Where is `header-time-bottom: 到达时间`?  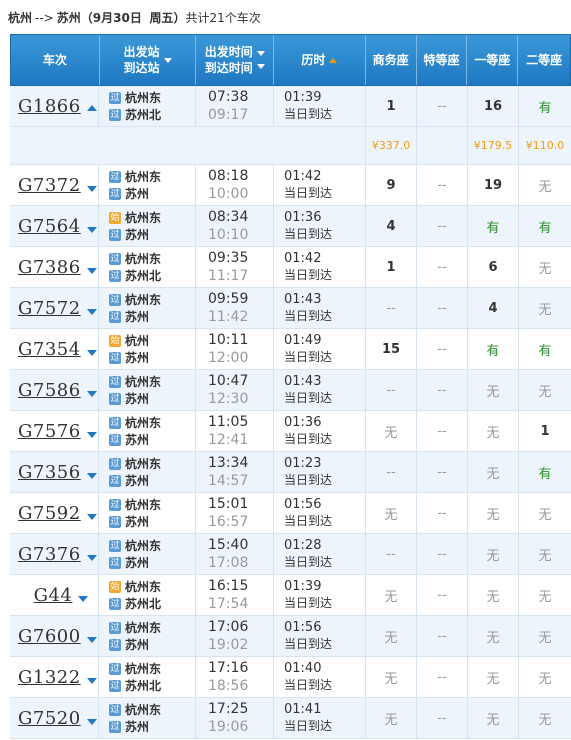
header-time-bottom: 到达时间 is located at coordinates (228, 68).